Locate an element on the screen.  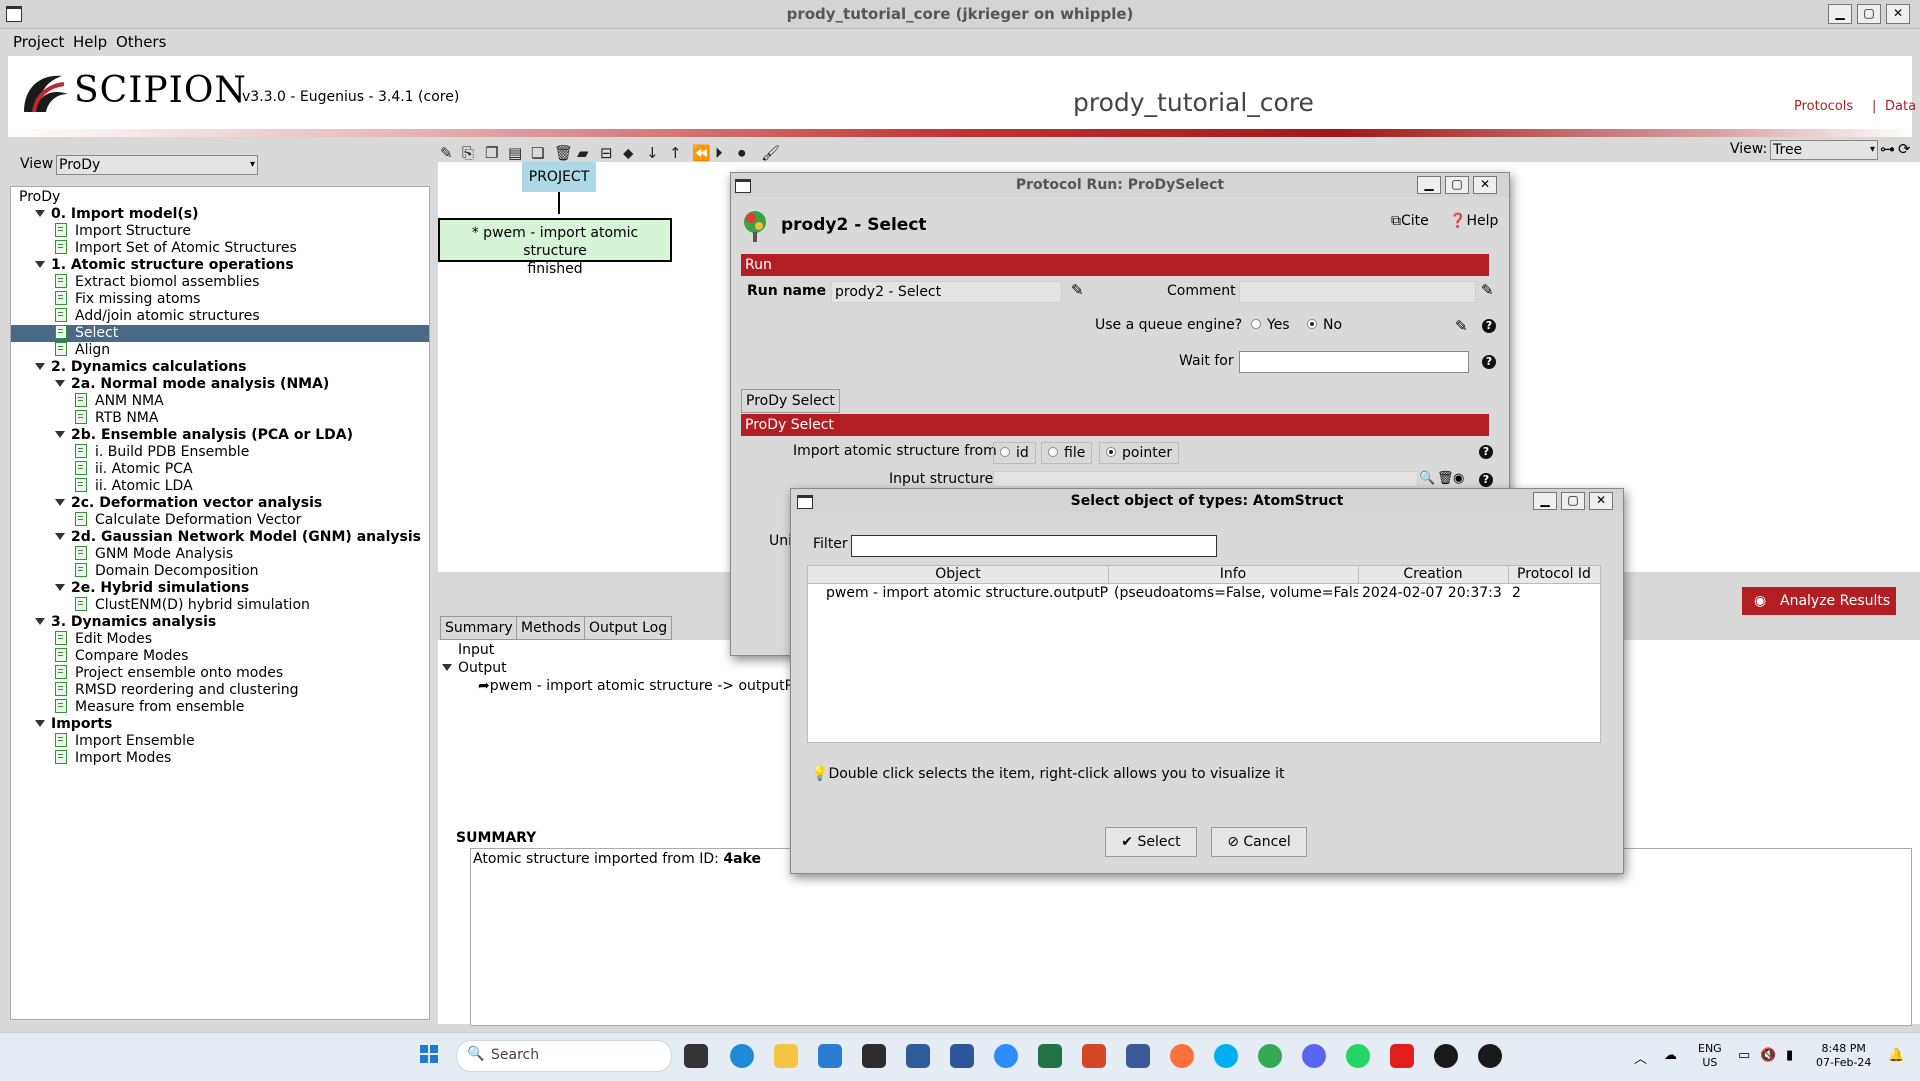
import-from-pointer-radio: pointer is located at coordinates (1139, 453).